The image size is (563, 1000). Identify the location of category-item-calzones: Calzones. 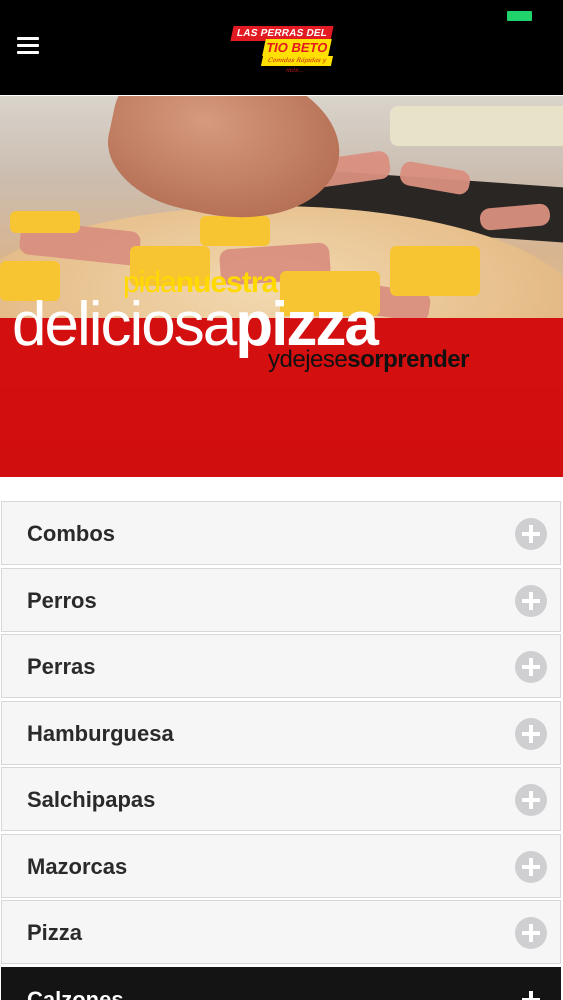
(281, 983).